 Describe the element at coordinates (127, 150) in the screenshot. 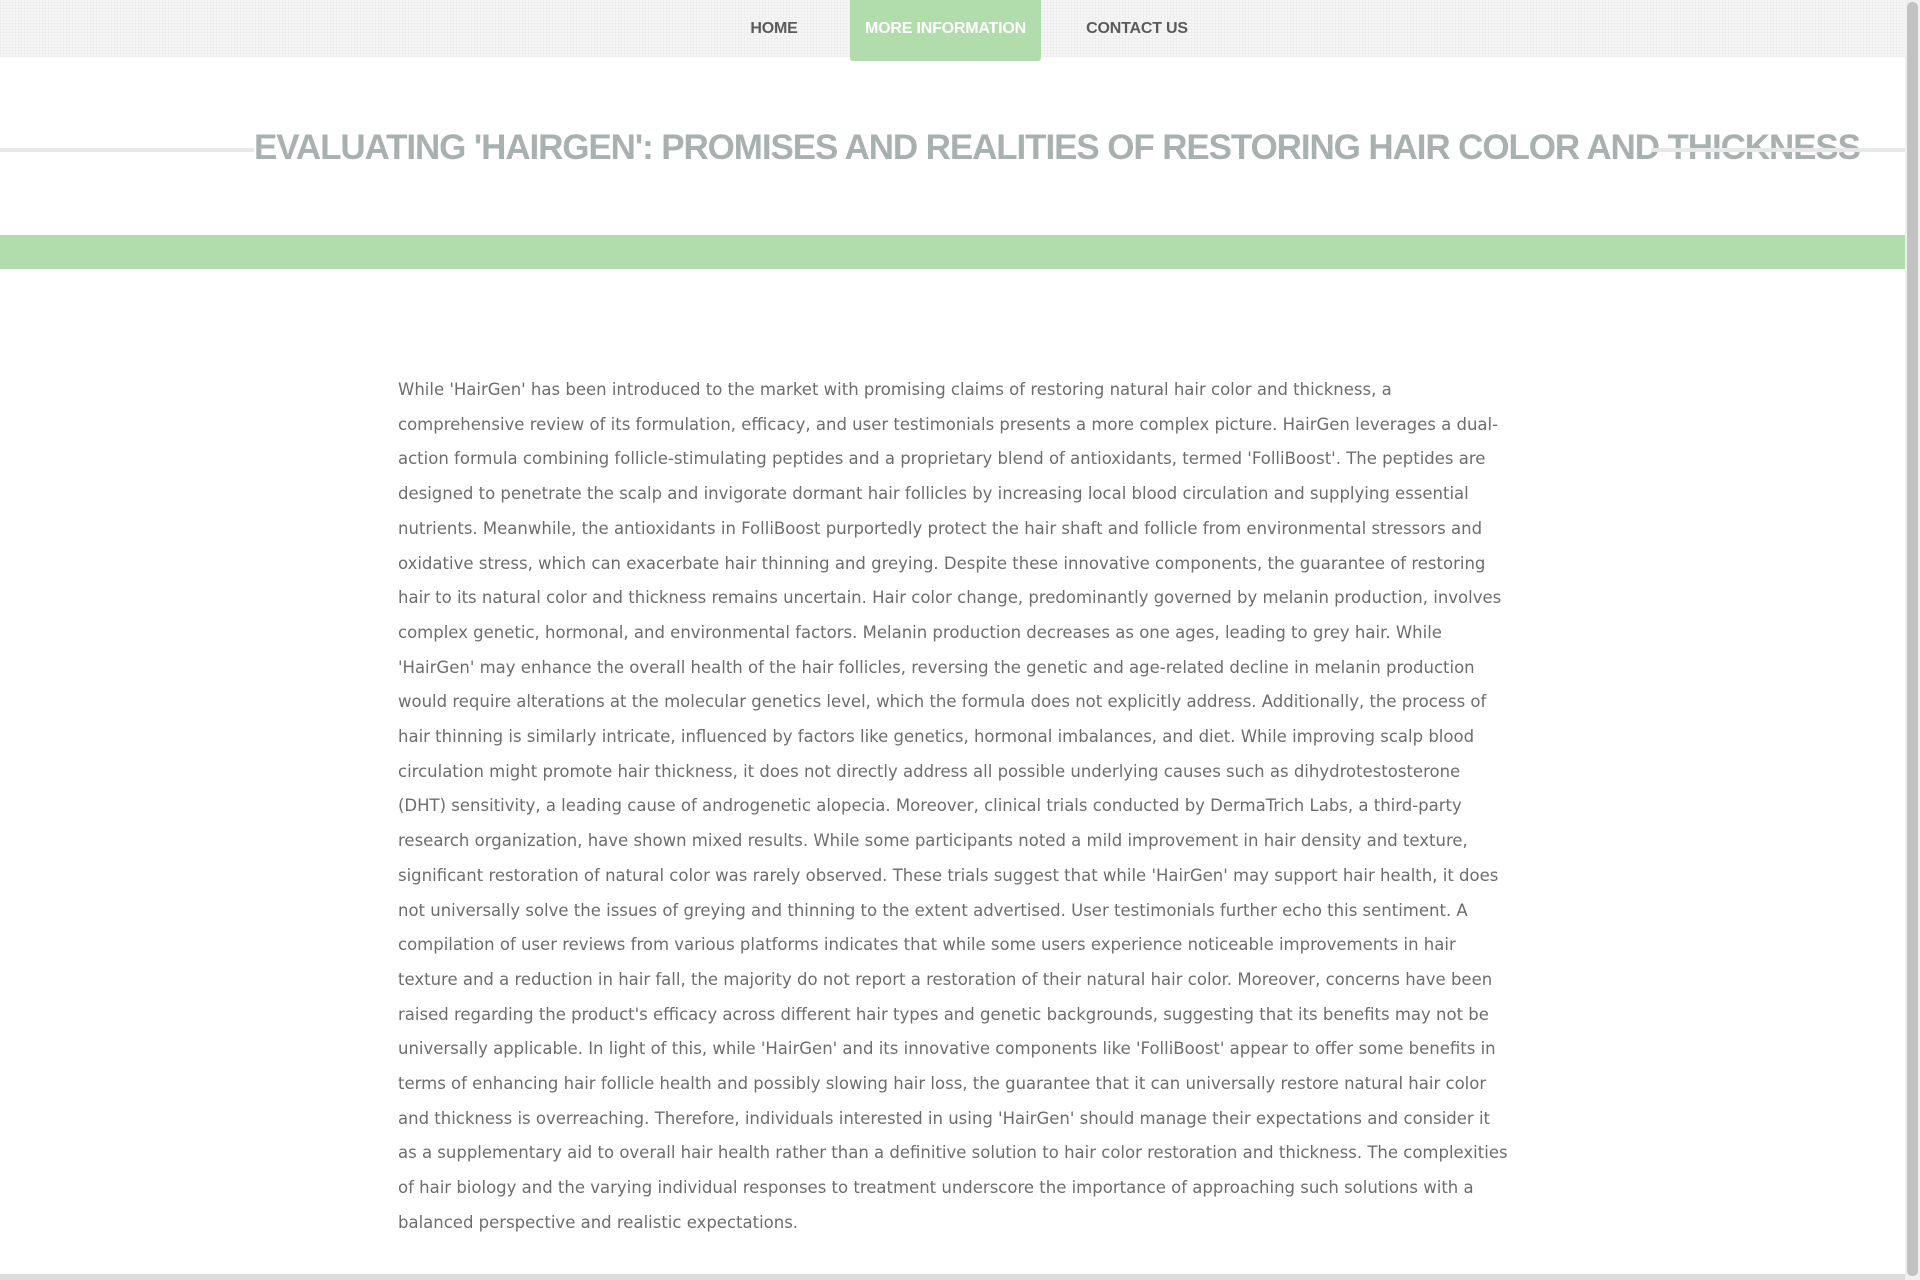

I see `title-divider-left` at that location.